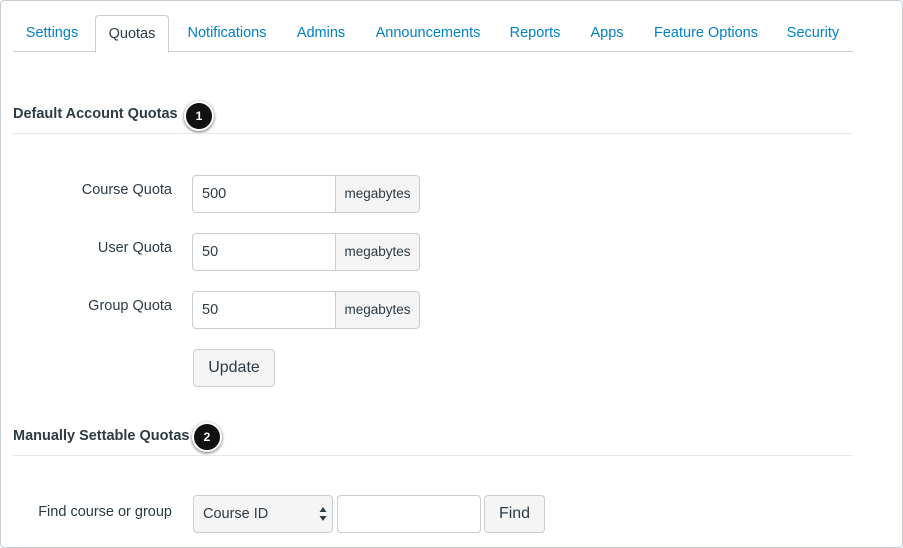 The height and width of the screenshot is (548, 903). What do you see at coordinates (377, 310) in the screenshot?
I see `group-quota-unit: megabytes` at bounding box center [377, 310].